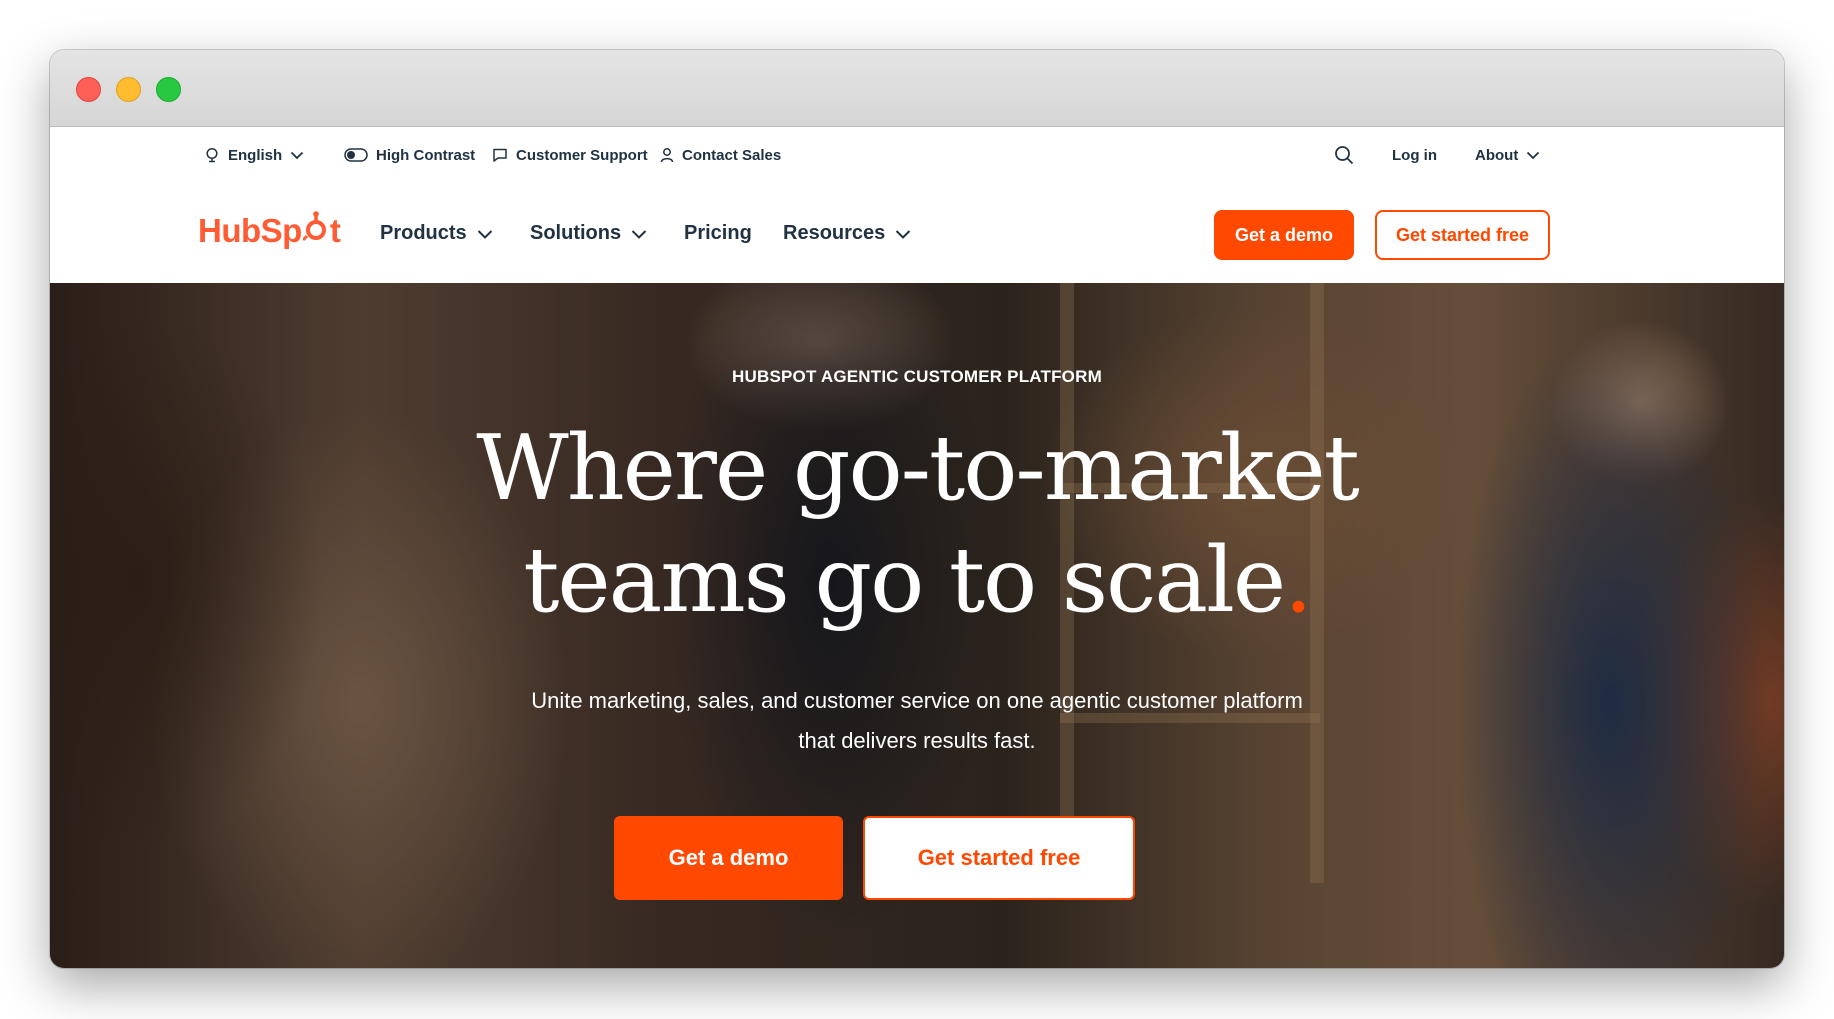 The width and height of the screenshot is (1834, 1019). Describe the element at coordinates (917, 376) in the screenshot. I see `hero-eyebrow: HUBSPOT AGENTIC CUSTOMER PLATFORM` at that location.